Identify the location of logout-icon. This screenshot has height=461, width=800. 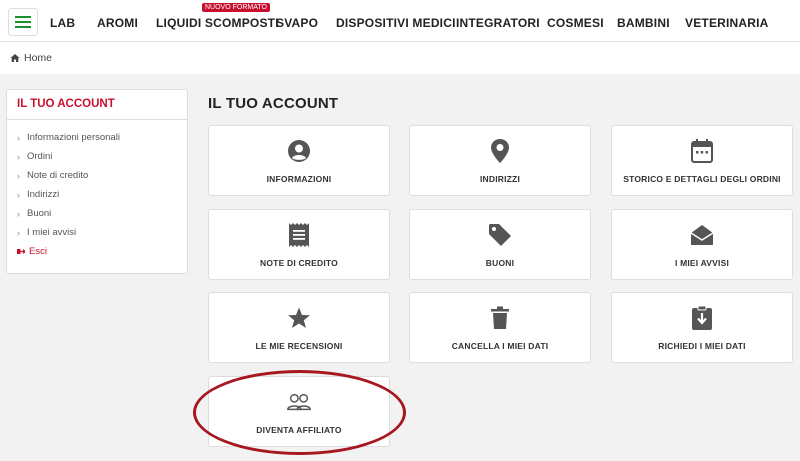
(21, 252).